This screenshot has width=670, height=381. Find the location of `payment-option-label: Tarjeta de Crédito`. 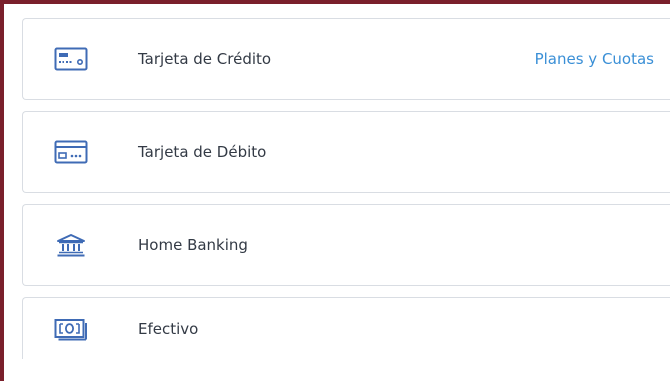

payment-option-label: Tarjeta de Crédito is located at coordinates (205, 59).